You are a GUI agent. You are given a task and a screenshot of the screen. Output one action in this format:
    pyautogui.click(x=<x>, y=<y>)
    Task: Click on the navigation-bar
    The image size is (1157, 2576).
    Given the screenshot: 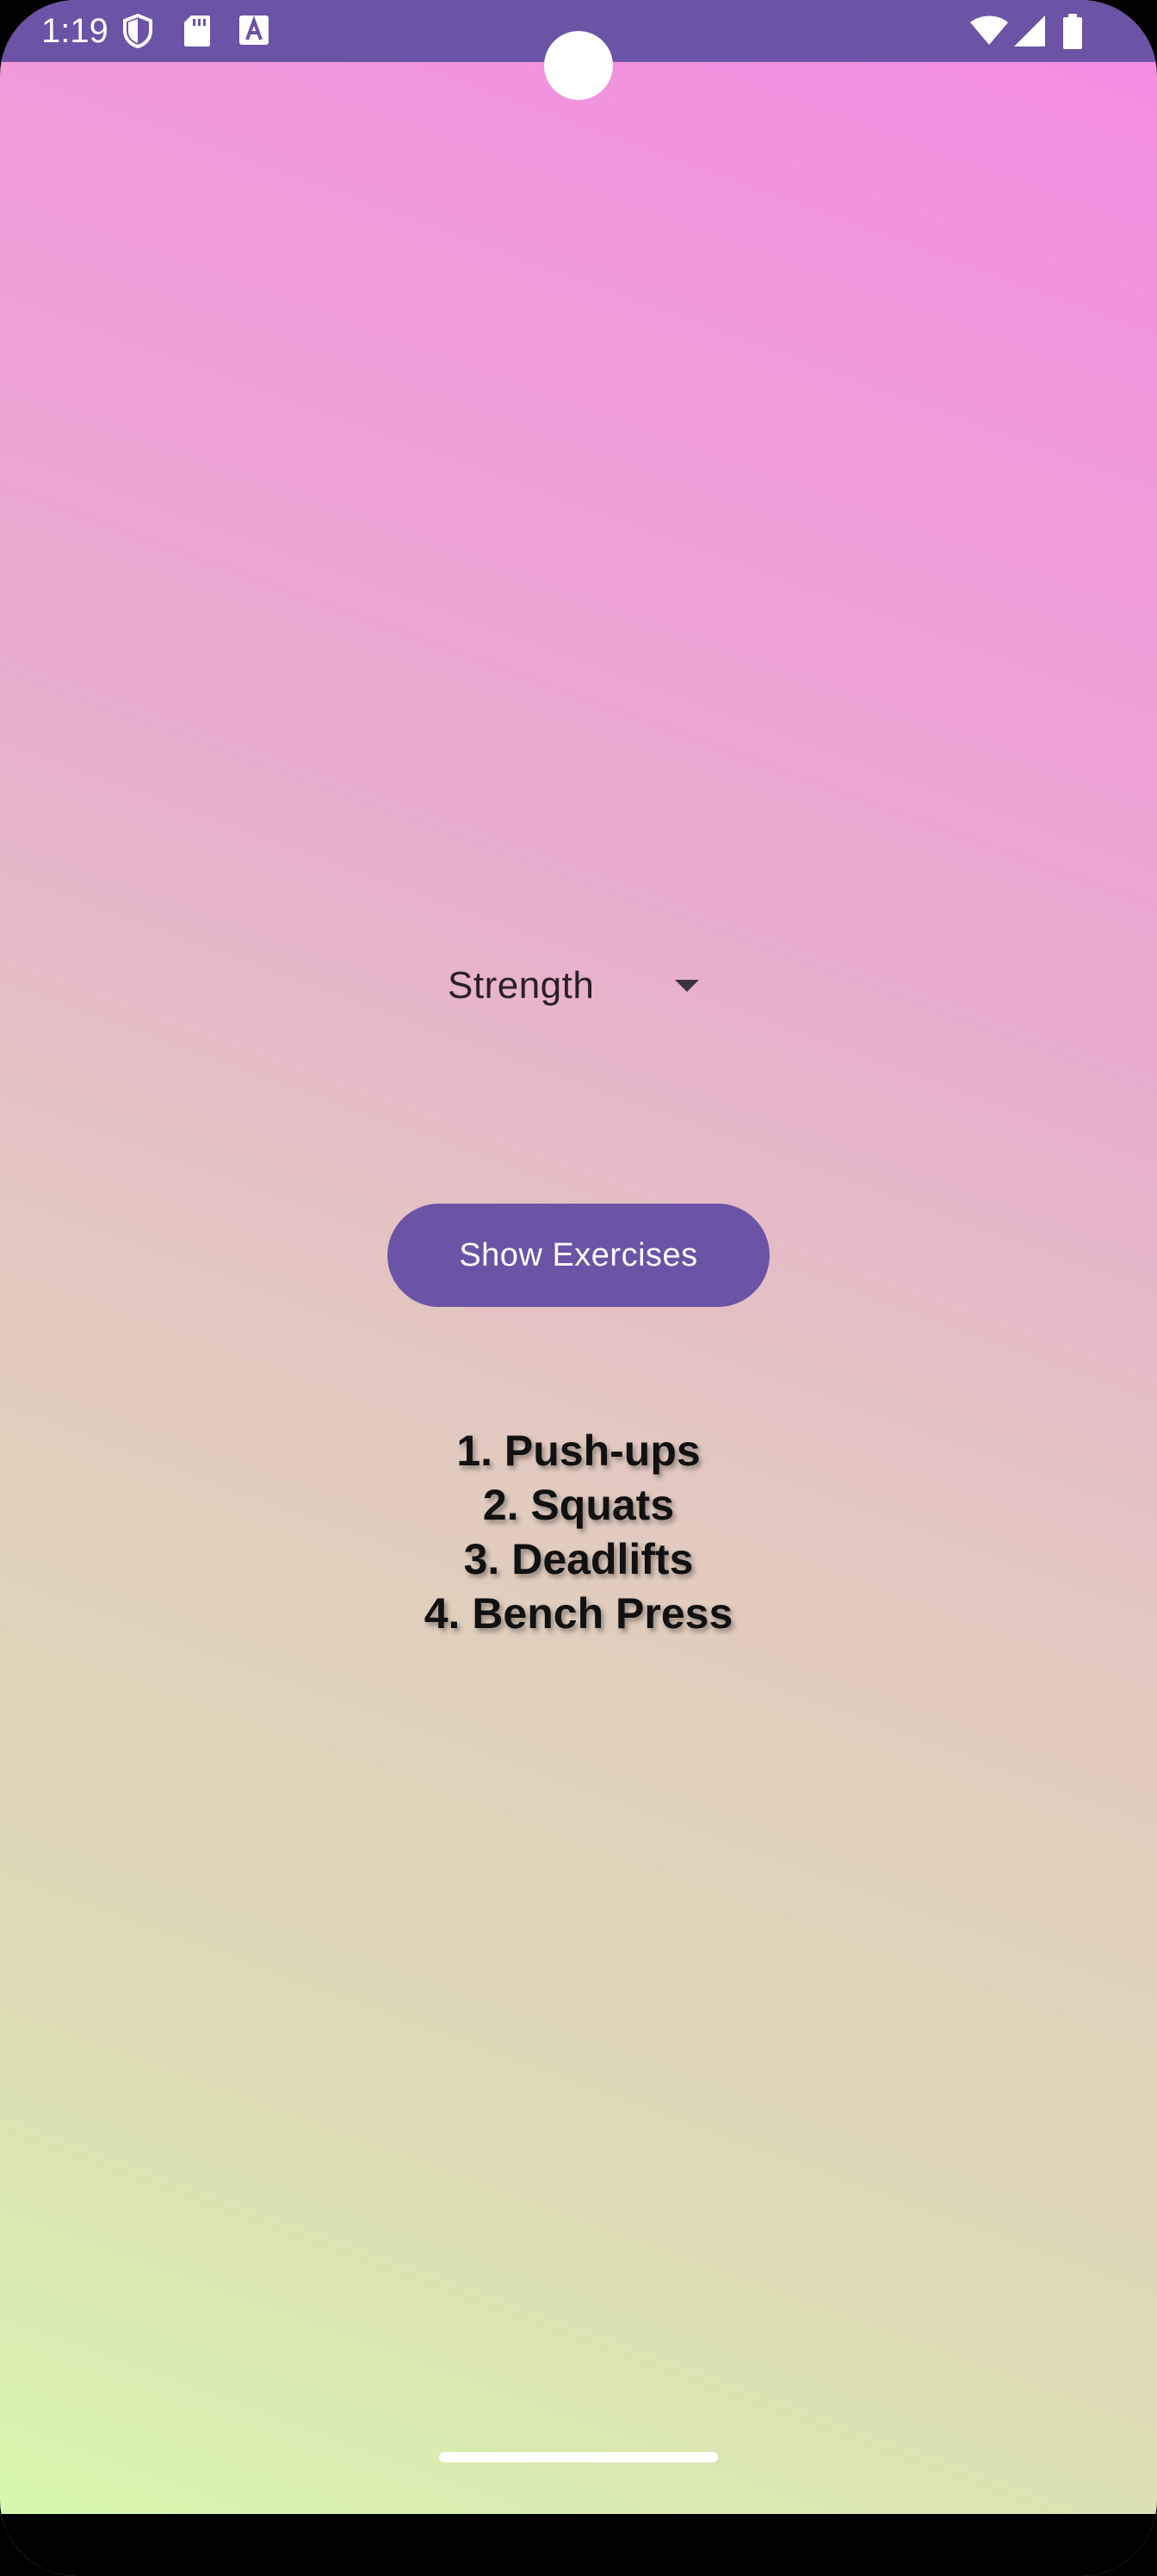 What is the action you would take?
    pyautogui.click(x=579, y=2545)
    